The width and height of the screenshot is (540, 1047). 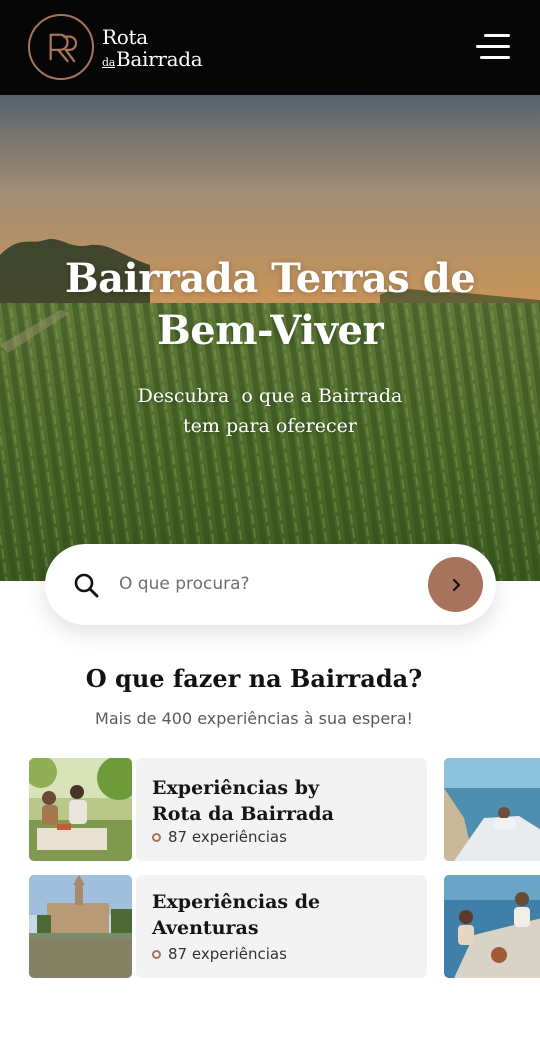 What do you see at coordinates (270, 396) in the screenshot?
I see `hero-subtitle-line1: Descubra o que a Bairrada` at bounding box center [270, 396].